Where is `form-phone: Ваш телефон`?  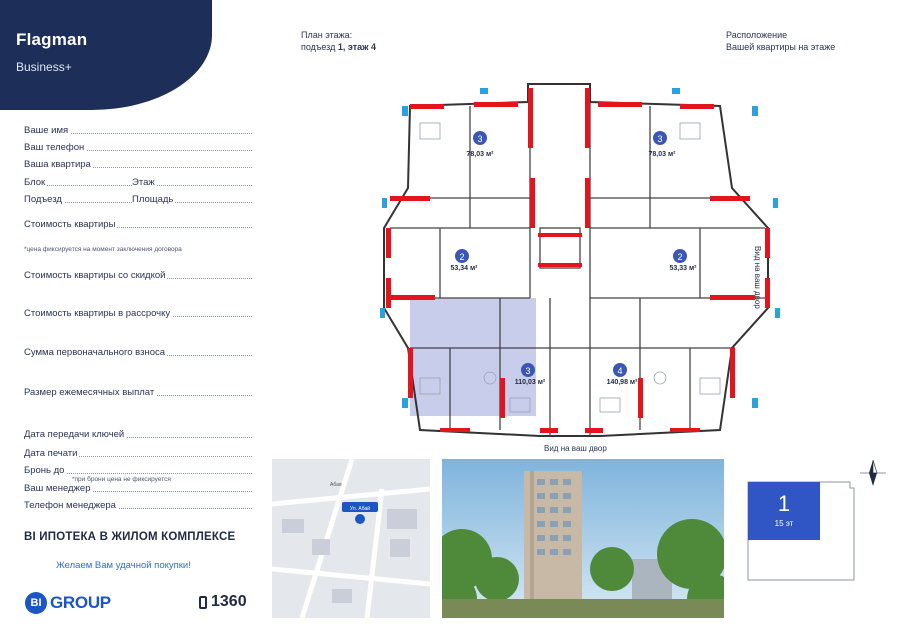
form-phone: Ваш телефон is located at coordinates (138, 147).